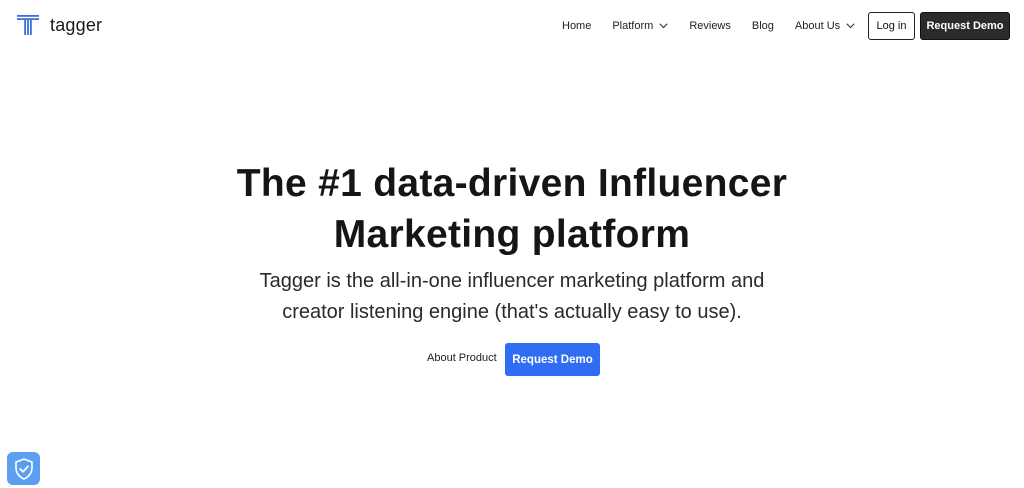  I want to click on hero-title-line: The #1 data-driven Influencer, so click(512, 183).